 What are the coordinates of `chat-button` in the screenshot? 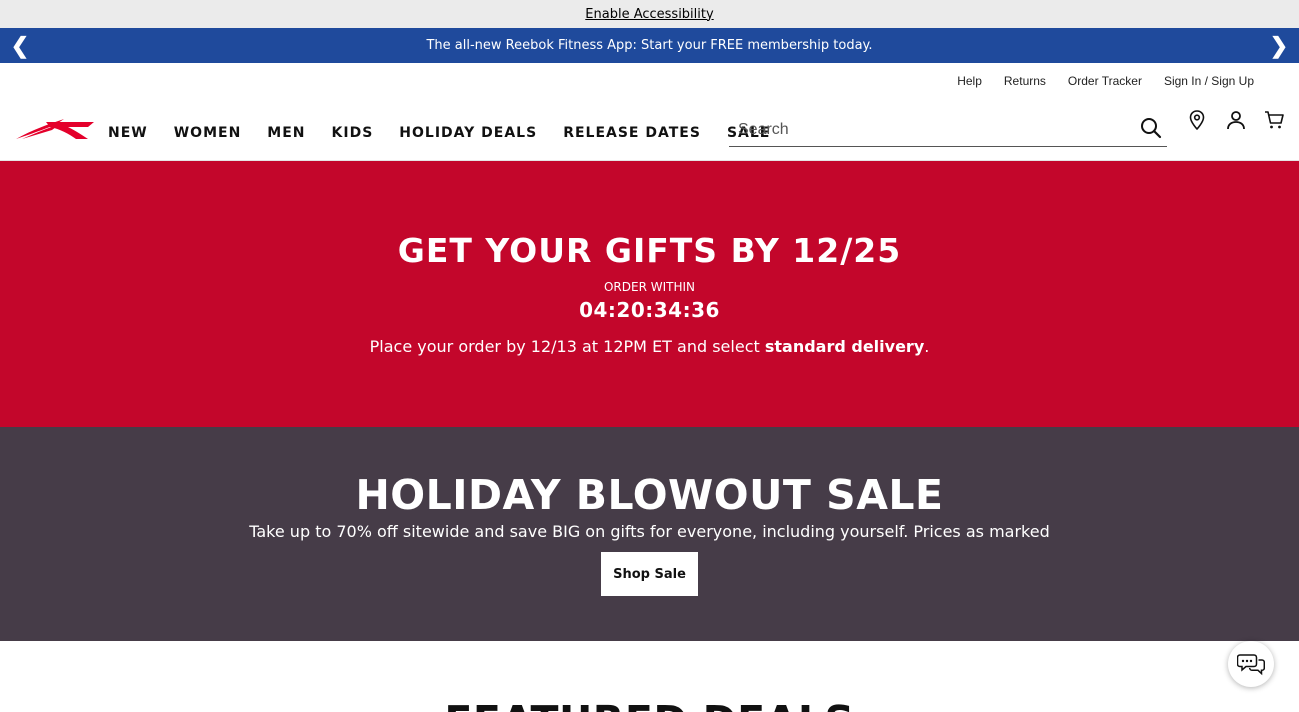 It's located at (1251, 664).